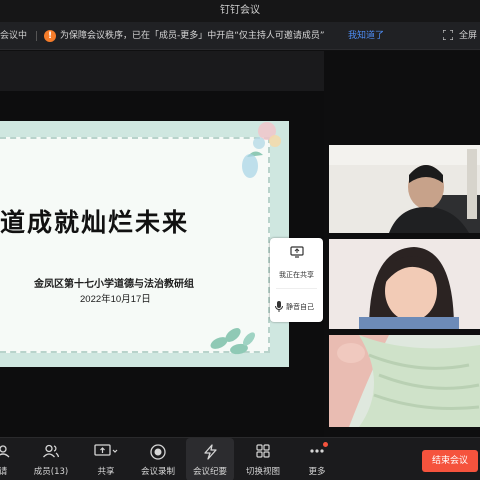  I want to click on end-meeting-button: 结束会议, so click(450, 461).